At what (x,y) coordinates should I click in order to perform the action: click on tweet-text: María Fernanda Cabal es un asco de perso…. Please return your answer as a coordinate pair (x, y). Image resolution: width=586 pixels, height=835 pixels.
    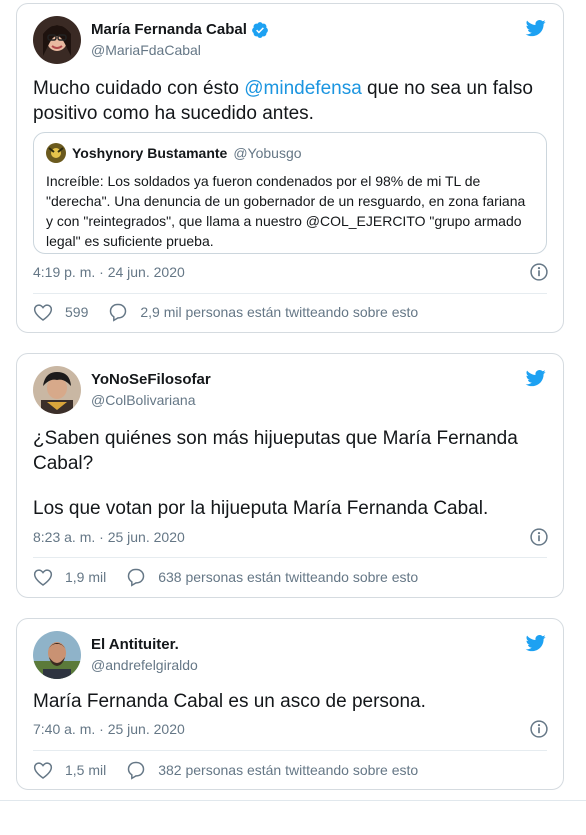
    Looking at the image, I should click on (290, 701).